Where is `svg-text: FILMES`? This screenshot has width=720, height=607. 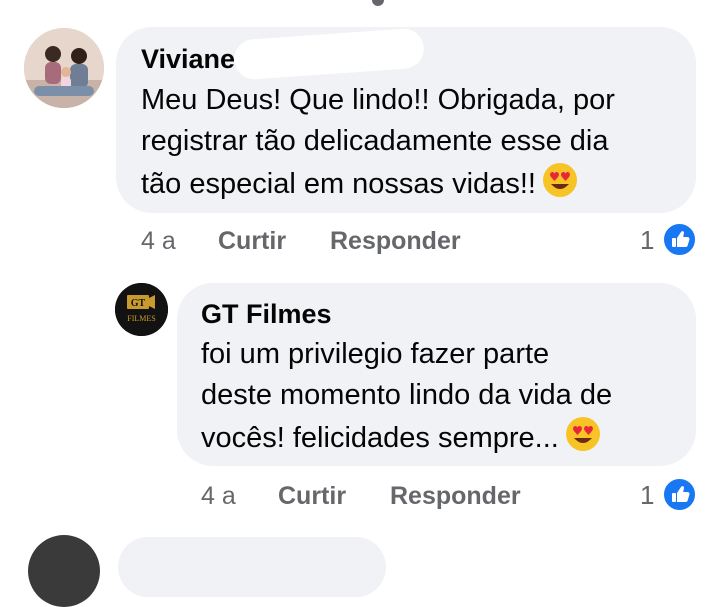 svg-text: FILMES is located at coordinates (141, 318).